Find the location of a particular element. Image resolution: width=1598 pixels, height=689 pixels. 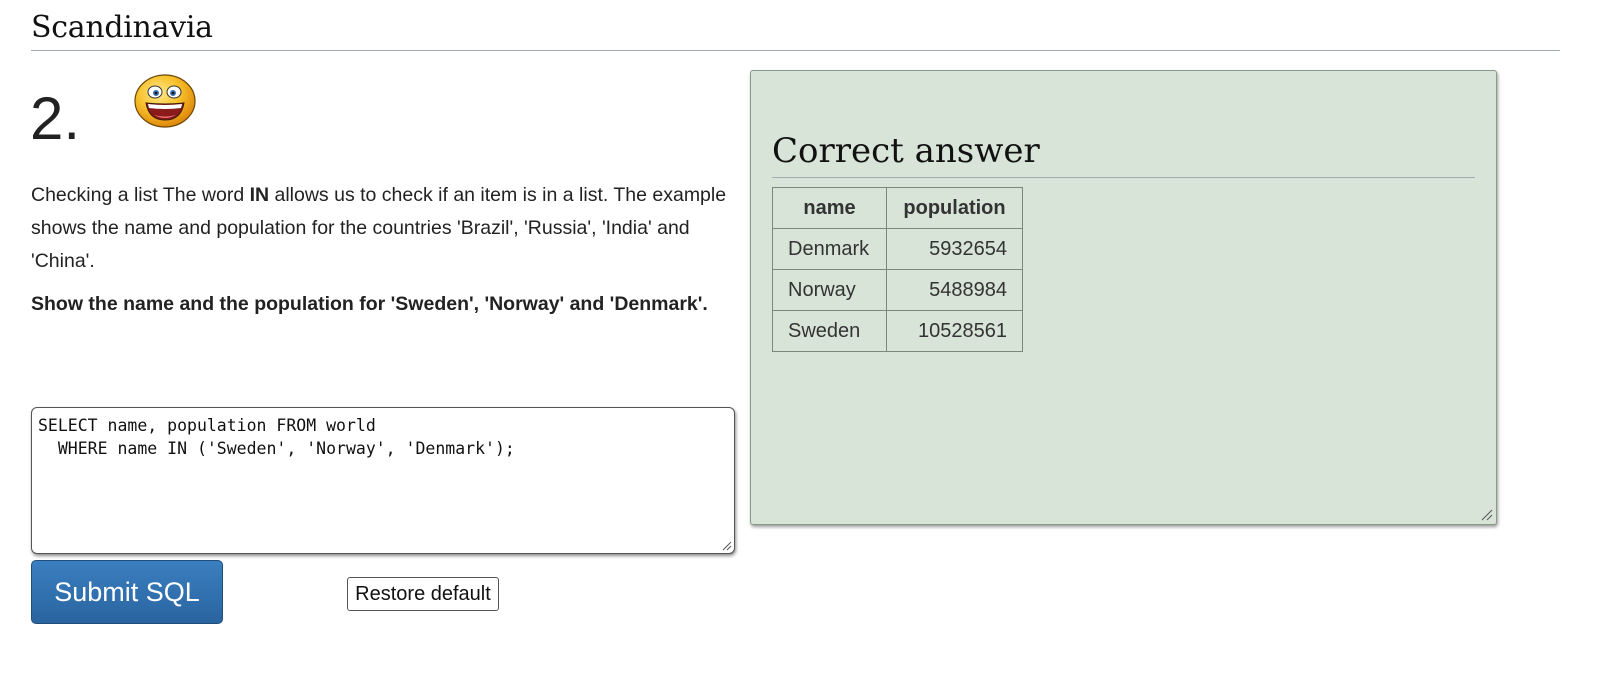

cell-name: Norway is located at coordinates (829, 290).